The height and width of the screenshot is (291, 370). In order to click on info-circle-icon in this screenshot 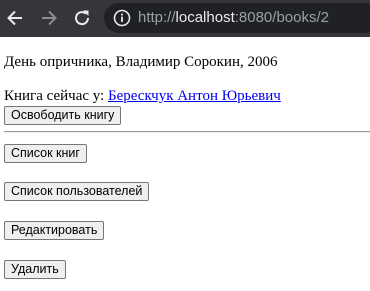, I will do `click(122, 18)`.